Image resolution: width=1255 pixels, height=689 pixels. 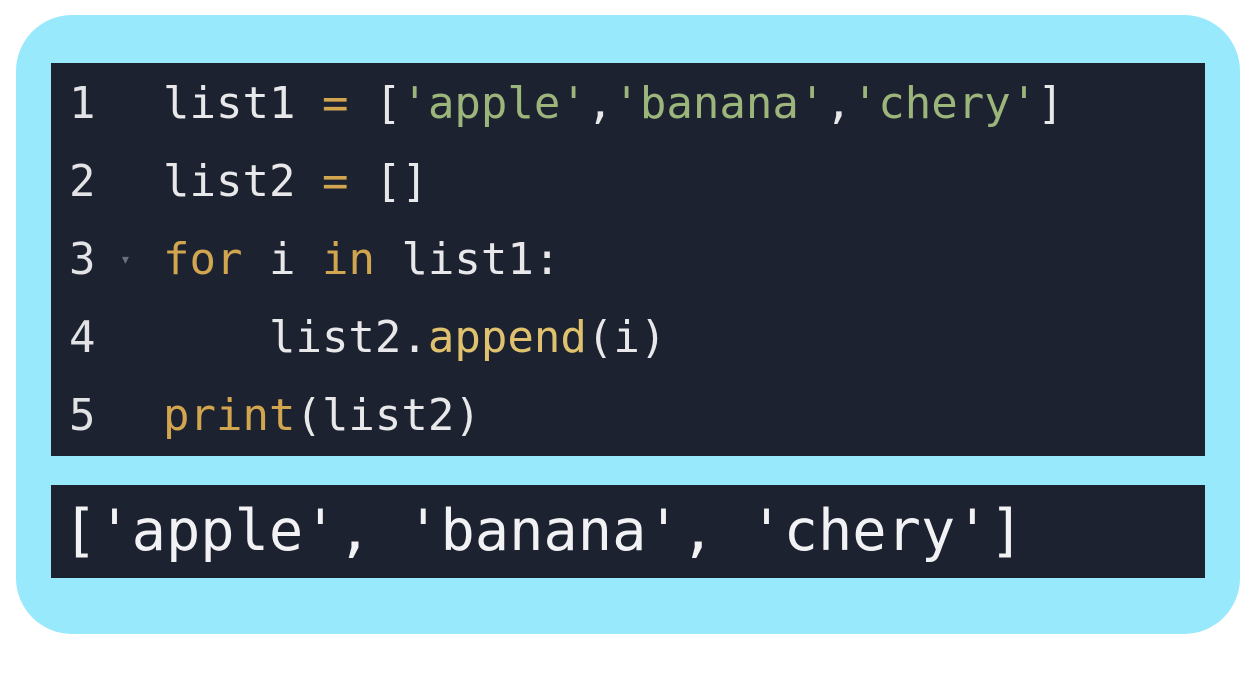 I want to click on line-number: 4, so click(x=82, y=337).